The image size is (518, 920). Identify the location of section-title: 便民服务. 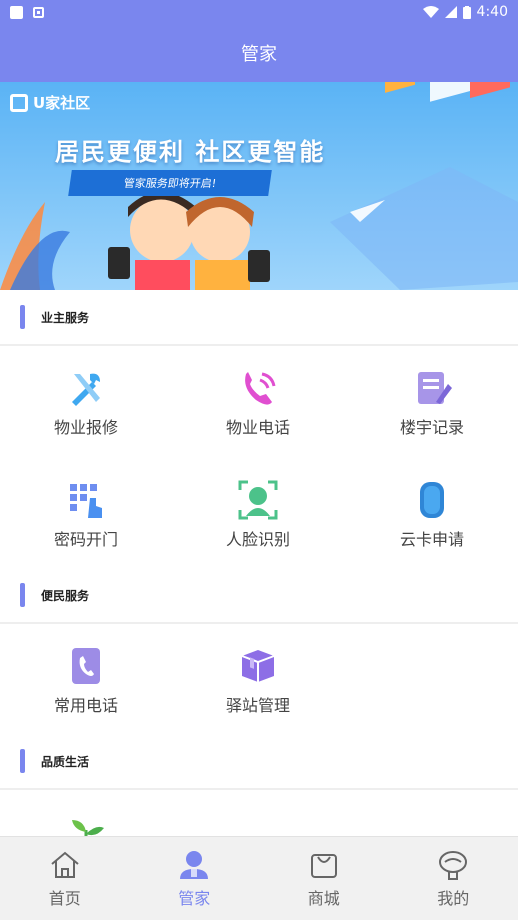
(65, 595).